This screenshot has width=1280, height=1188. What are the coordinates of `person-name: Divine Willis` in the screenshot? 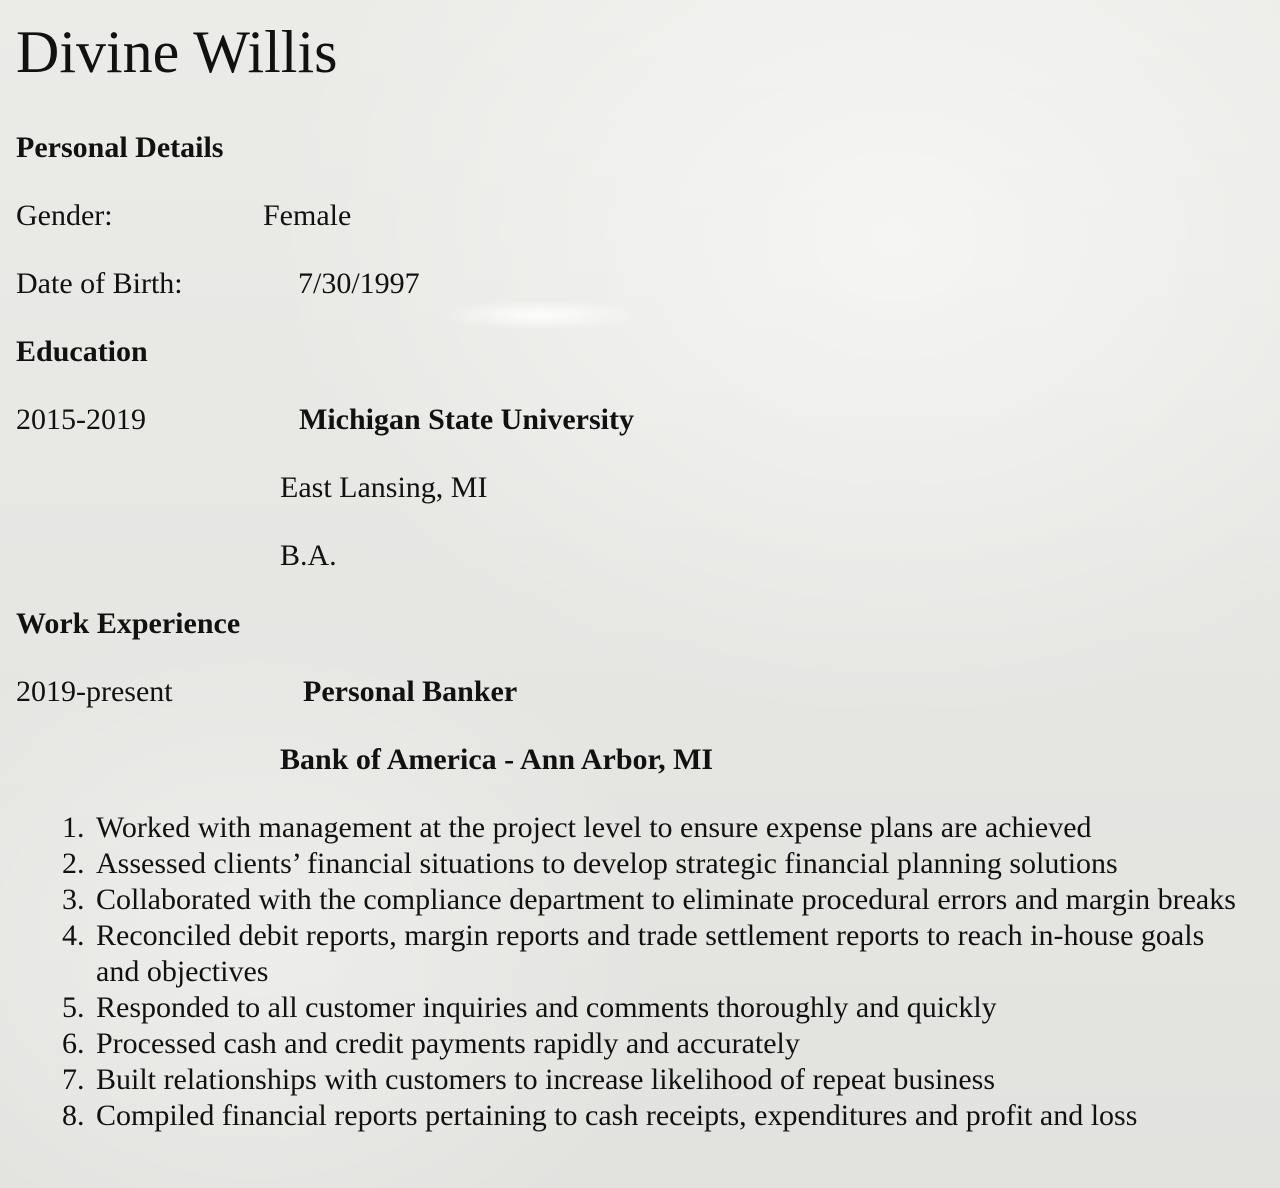 It's located at (177, 52).